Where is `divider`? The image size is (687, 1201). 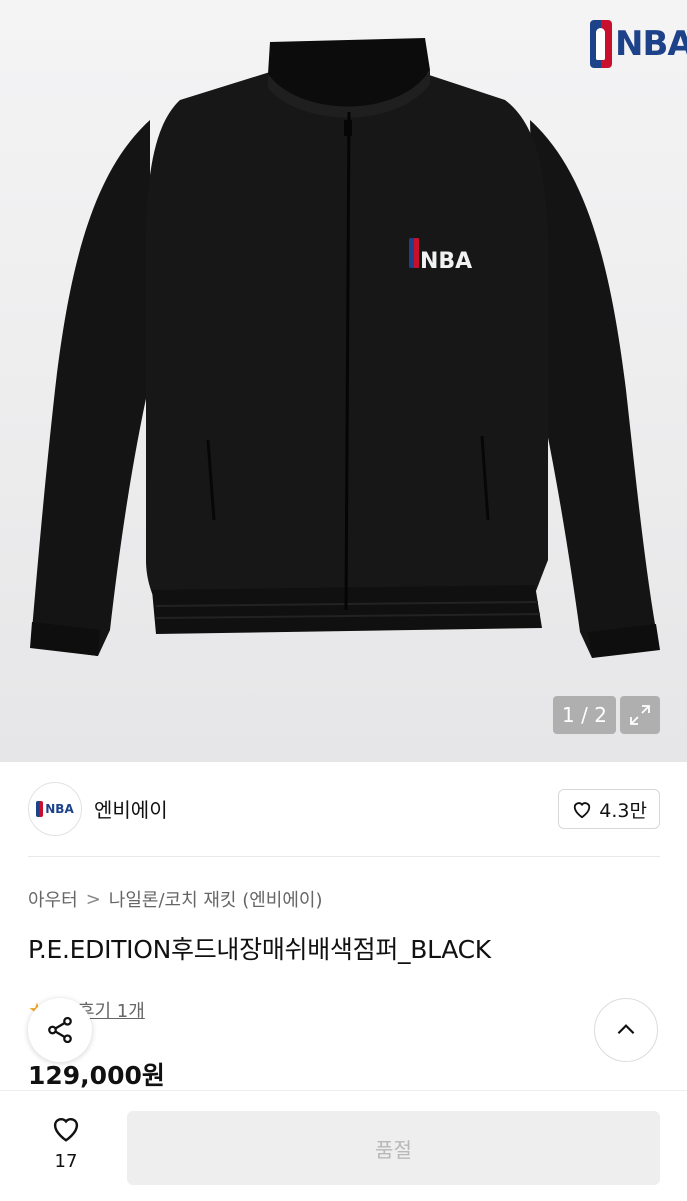
divider is located at coordinates (344, 856).